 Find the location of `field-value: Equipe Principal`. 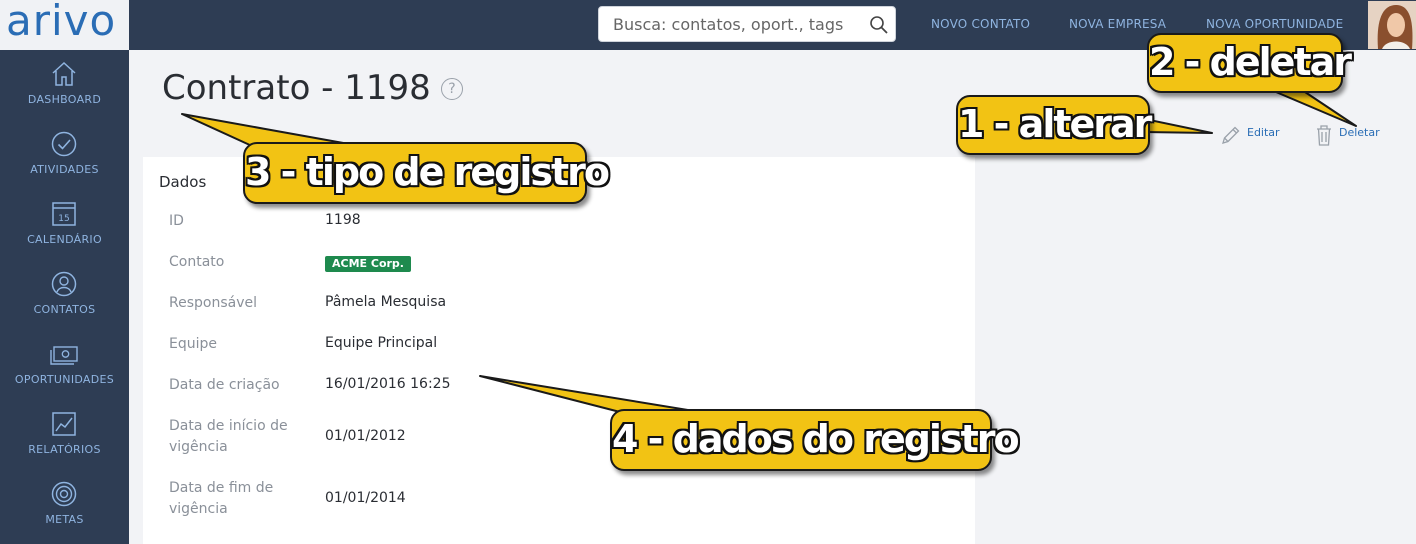

field-value: Equipe Principal is located at coordinates (381, 343).